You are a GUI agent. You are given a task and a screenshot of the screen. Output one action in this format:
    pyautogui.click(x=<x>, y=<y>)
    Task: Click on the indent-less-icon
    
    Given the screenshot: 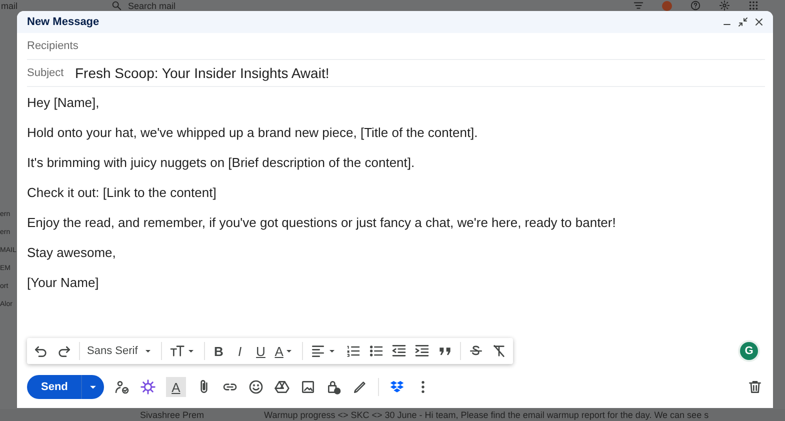 What is the action you would take?
    pyautogui.click(x=399, y=351)
    